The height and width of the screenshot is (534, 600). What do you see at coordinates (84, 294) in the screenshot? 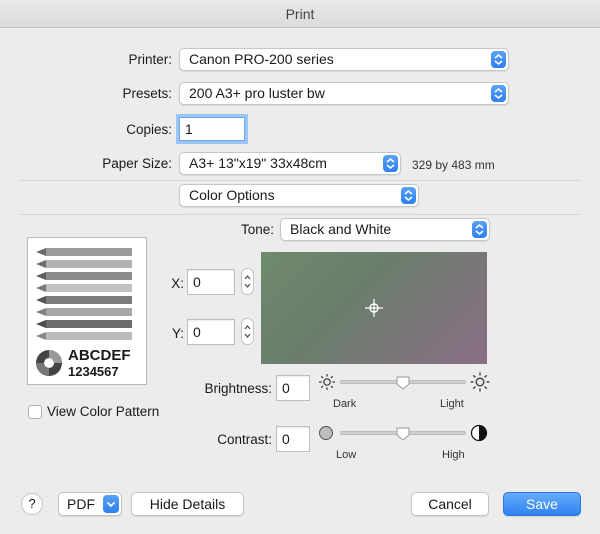
I see `pencils-icon` at bounding box center [84, 294].